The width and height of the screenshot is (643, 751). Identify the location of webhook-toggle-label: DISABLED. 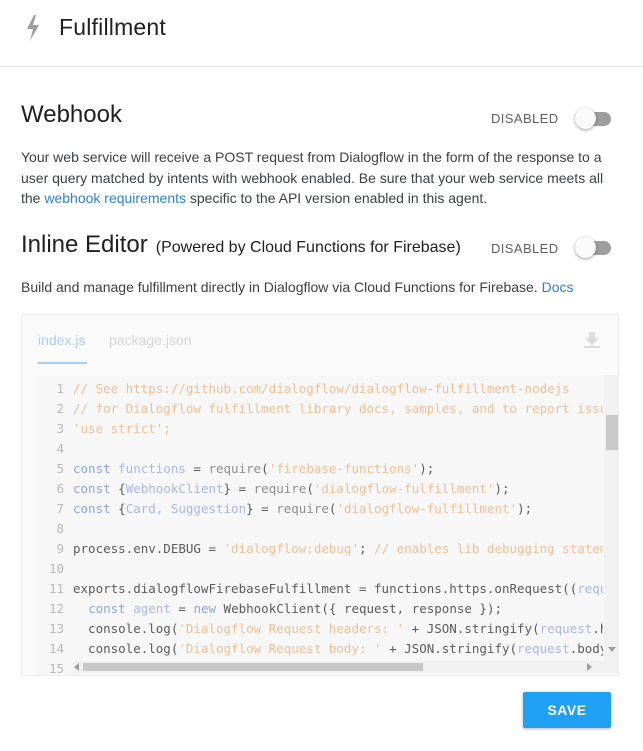
(525, 118).